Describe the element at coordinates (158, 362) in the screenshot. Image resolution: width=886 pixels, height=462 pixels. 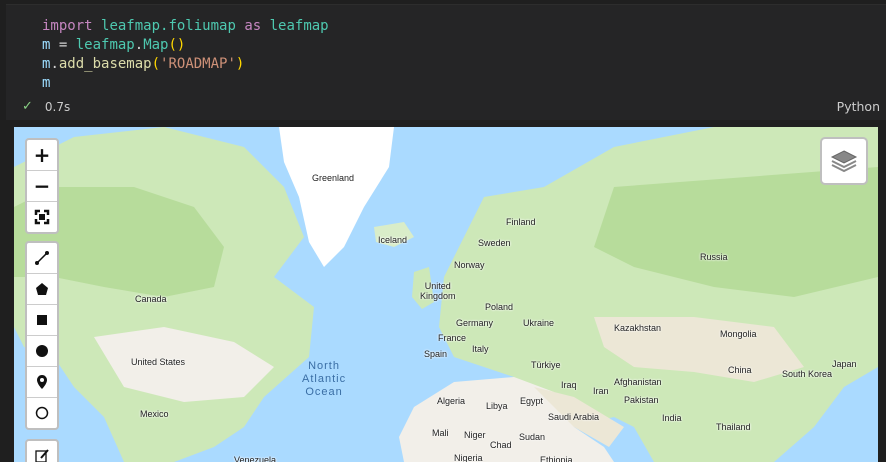
I see `map-label: United States` at that location.